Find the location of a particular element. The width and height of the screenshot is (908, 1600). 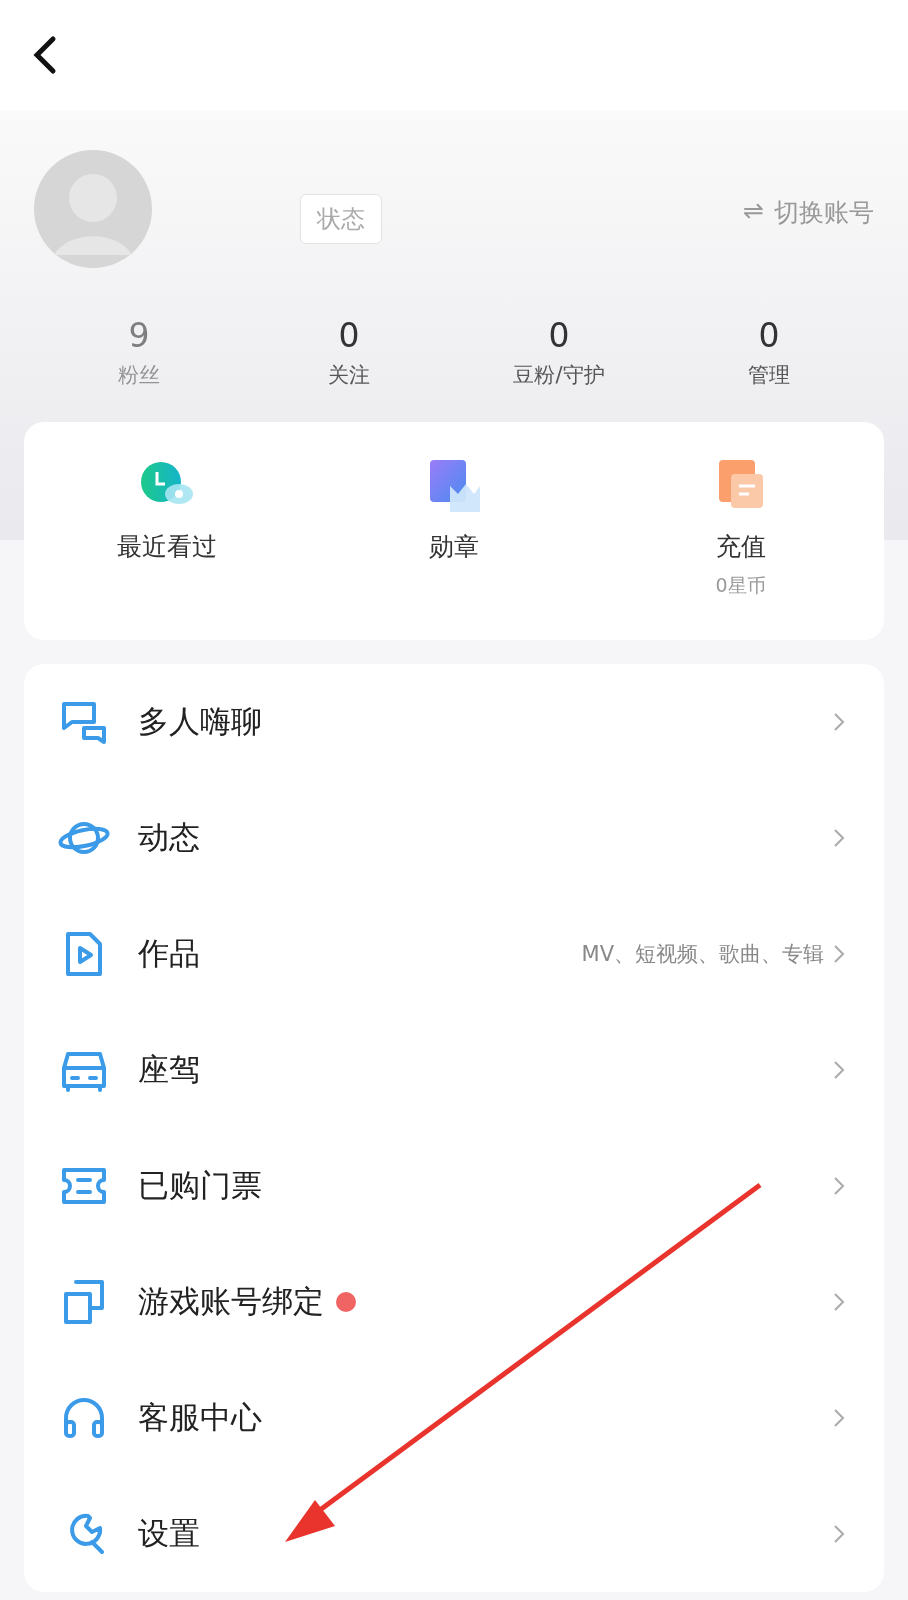

stat-label: 豆粉/守护 is located at coordinates (559, 375).